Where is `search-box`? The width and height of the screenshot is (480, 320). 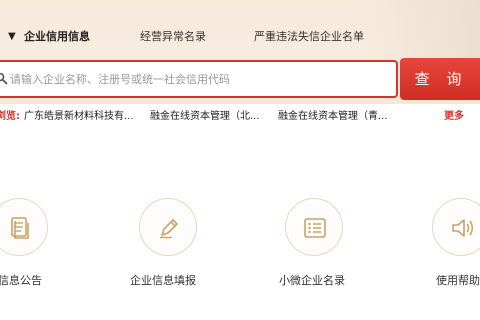
search-box is located at coordinates (199, 79).